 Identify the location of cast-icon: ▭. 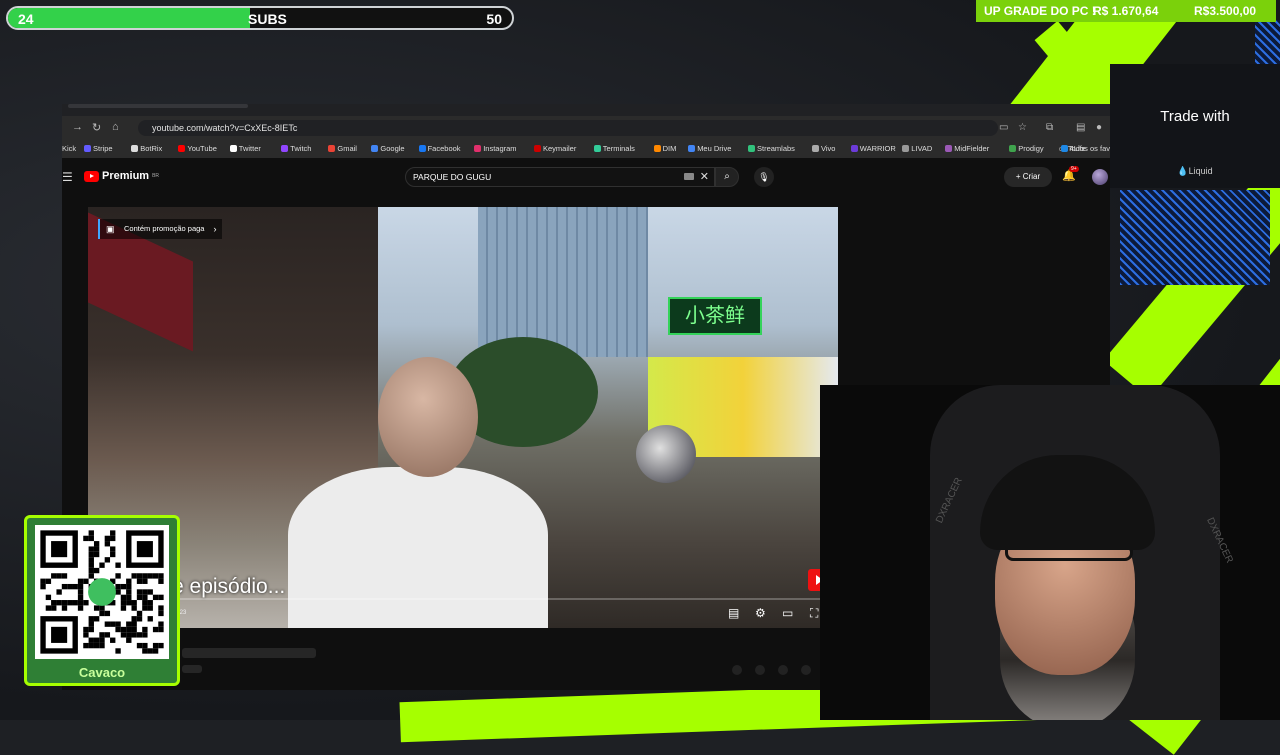
(1003, 127).